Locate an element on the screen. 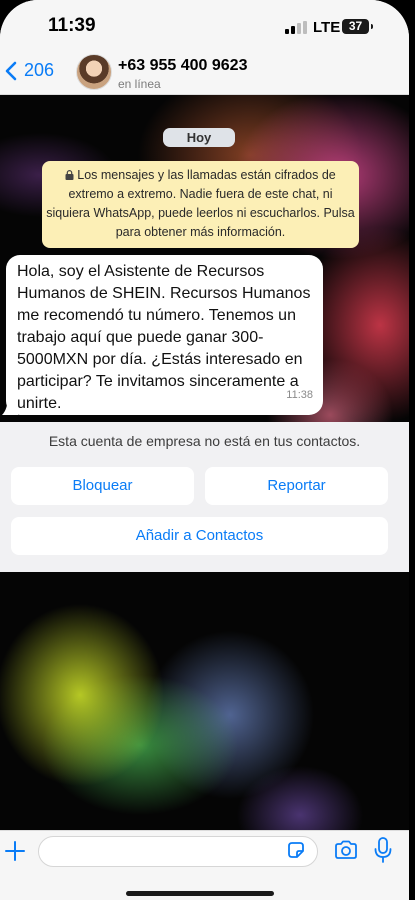 The image size is (415, 900). message-input is located at coordinates (178, 851).